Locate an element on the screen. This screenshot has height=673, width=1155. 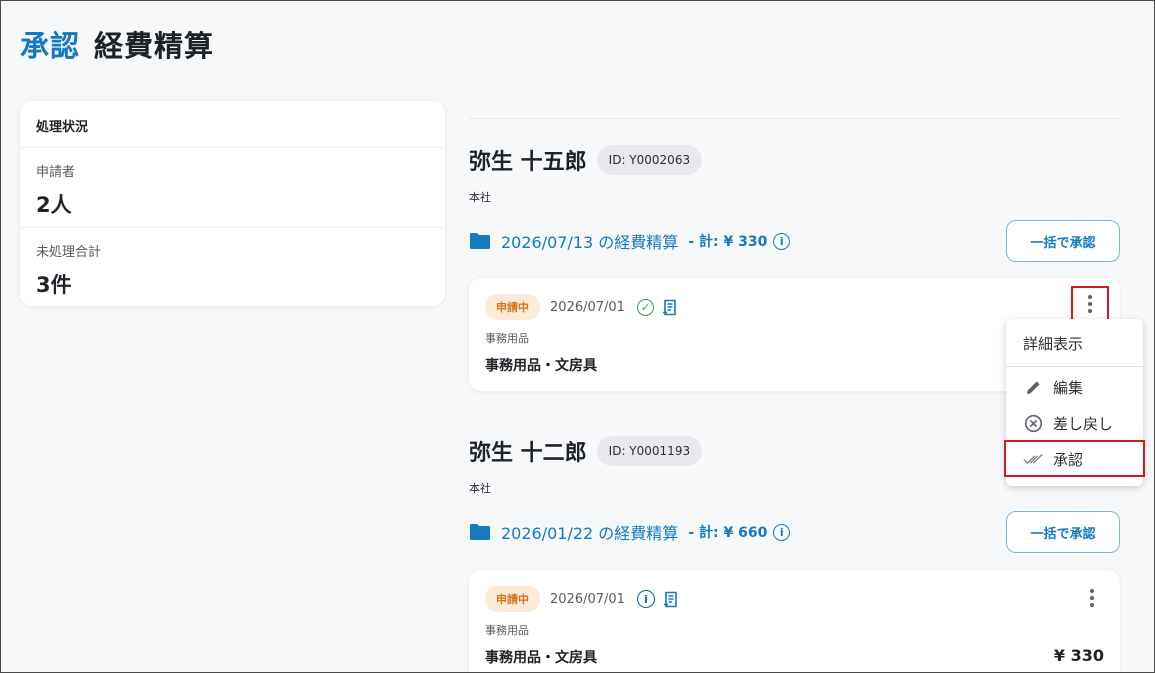
applicant-name: 弥生 十五郎 is located at coordinates (528, 162).